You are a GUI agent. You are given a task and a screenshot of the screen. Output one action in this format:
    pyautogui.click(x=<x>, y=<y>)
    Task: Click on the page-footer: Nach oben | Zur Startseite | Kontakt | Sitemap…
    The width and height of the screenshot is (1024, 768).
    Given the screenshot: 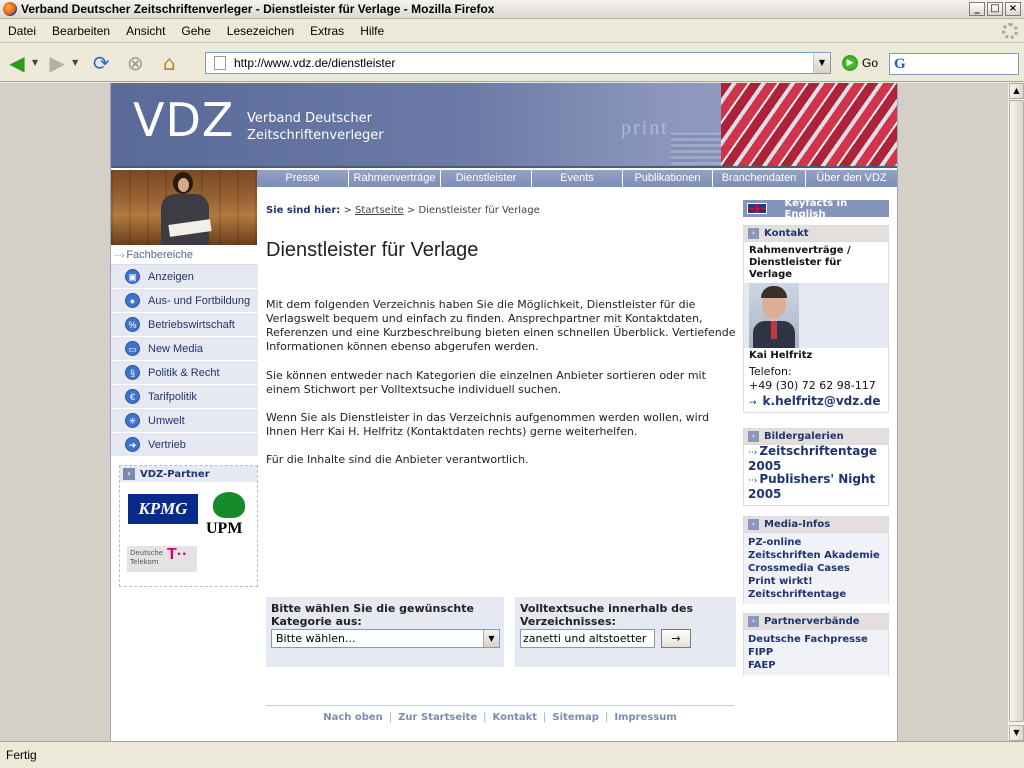 What is the action you would take?
    pyautogui.click(x=500, y=714)
    